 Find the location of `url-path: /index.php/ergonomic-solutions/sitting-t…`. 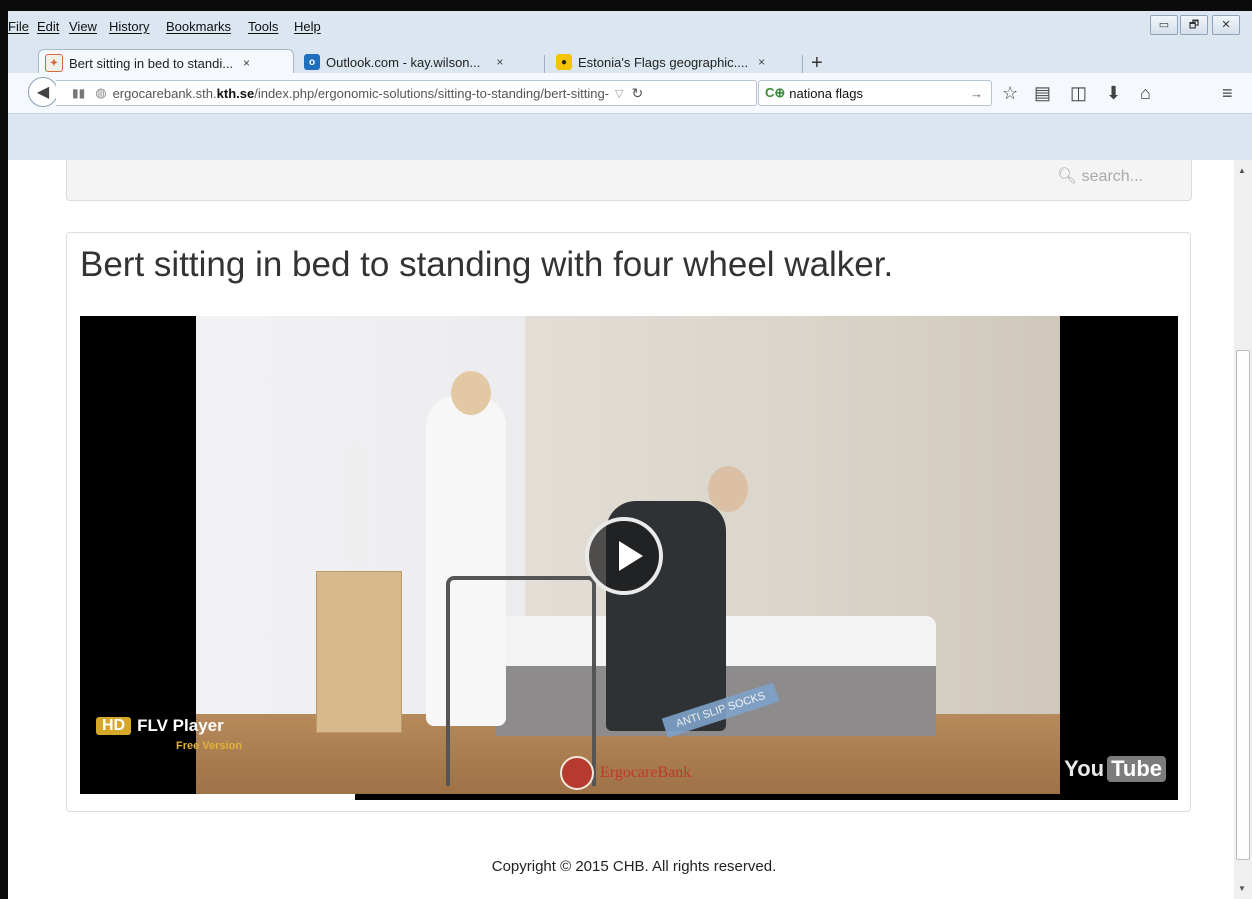

url-path: /index.php/ergonomic-solutions/sitting-t… is located at coordinates (432, 93).